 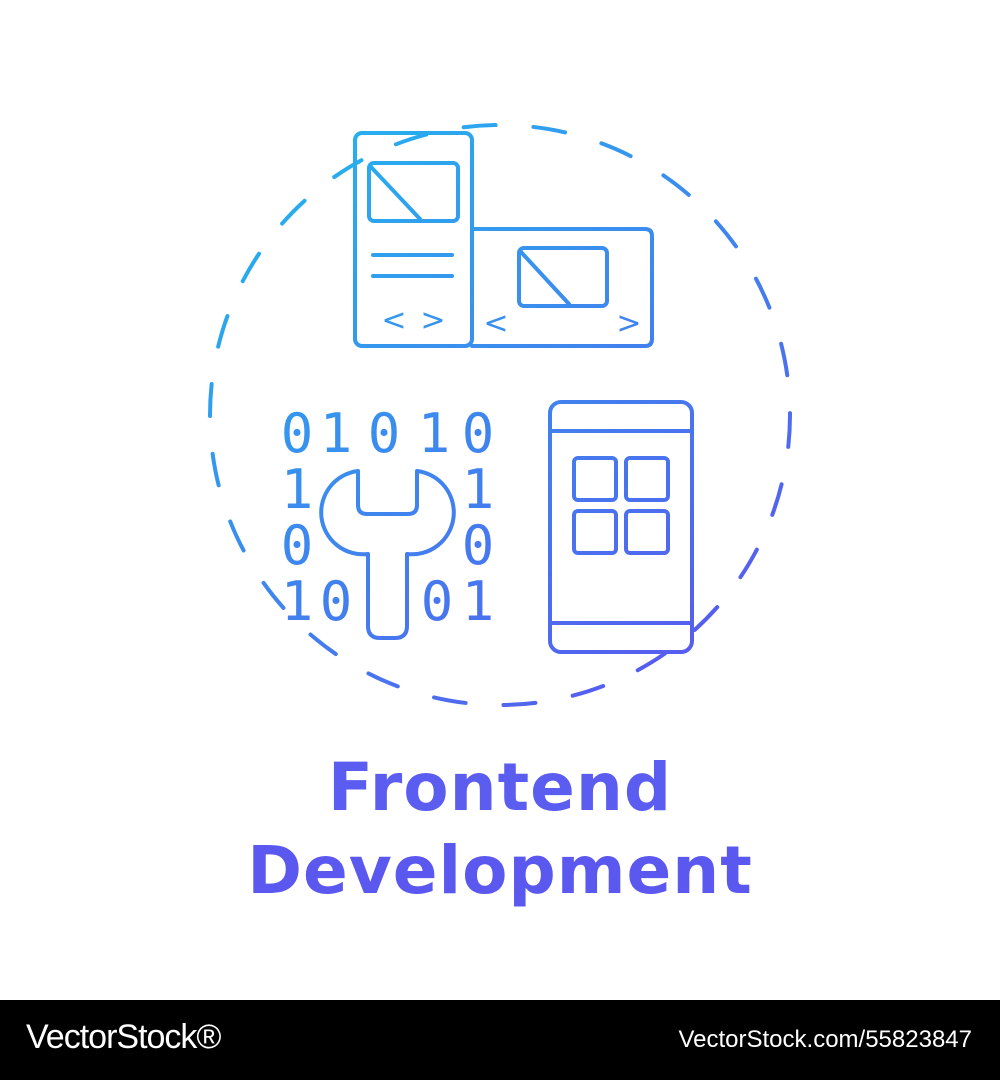 What do you see at coordinates (500, 1040) in the screenshot?
I see `footer-bar: VectorStock® VectorStock.com/55823847` at bounding box center [500, 1040].